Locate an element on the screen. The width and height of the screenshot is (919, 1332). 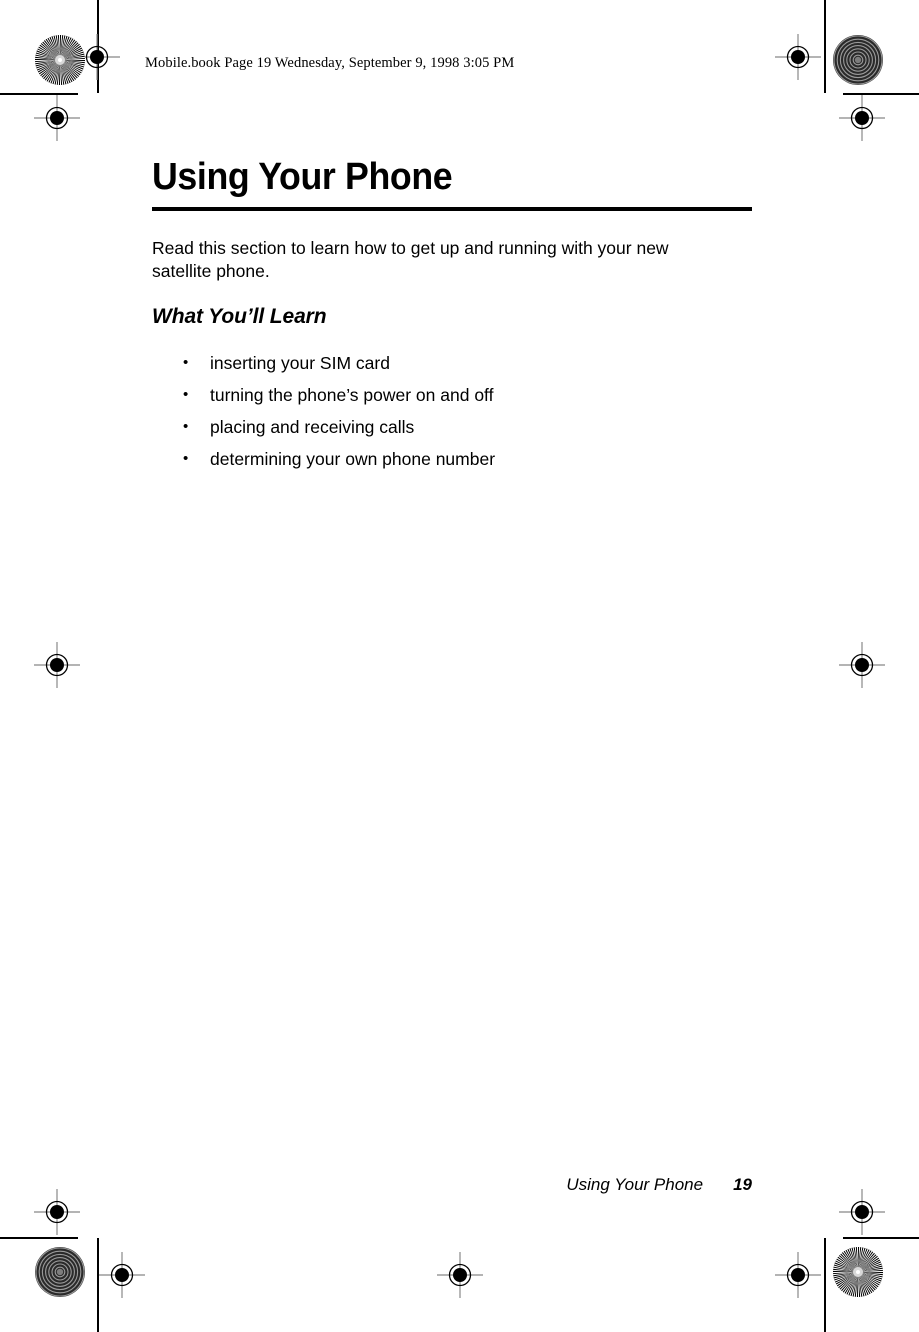
registration-mark-bottom-right-upper is located at coordinates (862, 1212).